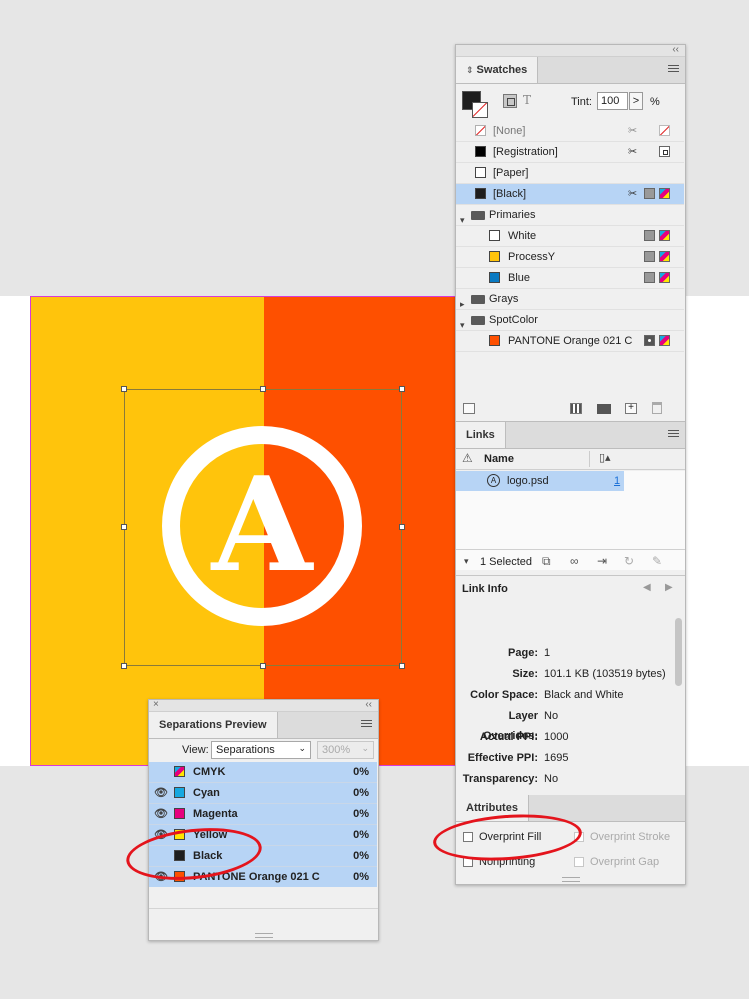  Describe the element at coordinates (499, 459) in the screenshot. I see `name-column-header: Name` at that location.